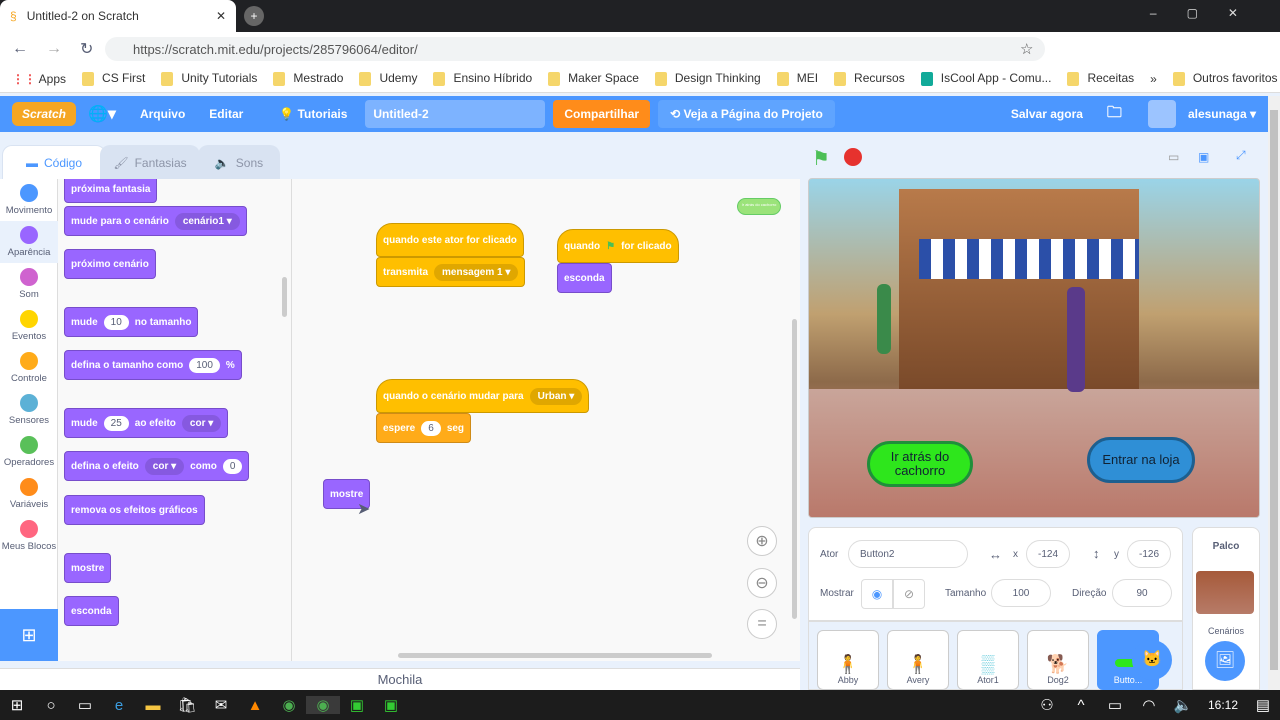 Image resolution: width=1280 pixels, height=720 pixels. Describe the element at coordinates (908, 554) in the screenshot. I see `sprite-name-input: Button2` at that location.